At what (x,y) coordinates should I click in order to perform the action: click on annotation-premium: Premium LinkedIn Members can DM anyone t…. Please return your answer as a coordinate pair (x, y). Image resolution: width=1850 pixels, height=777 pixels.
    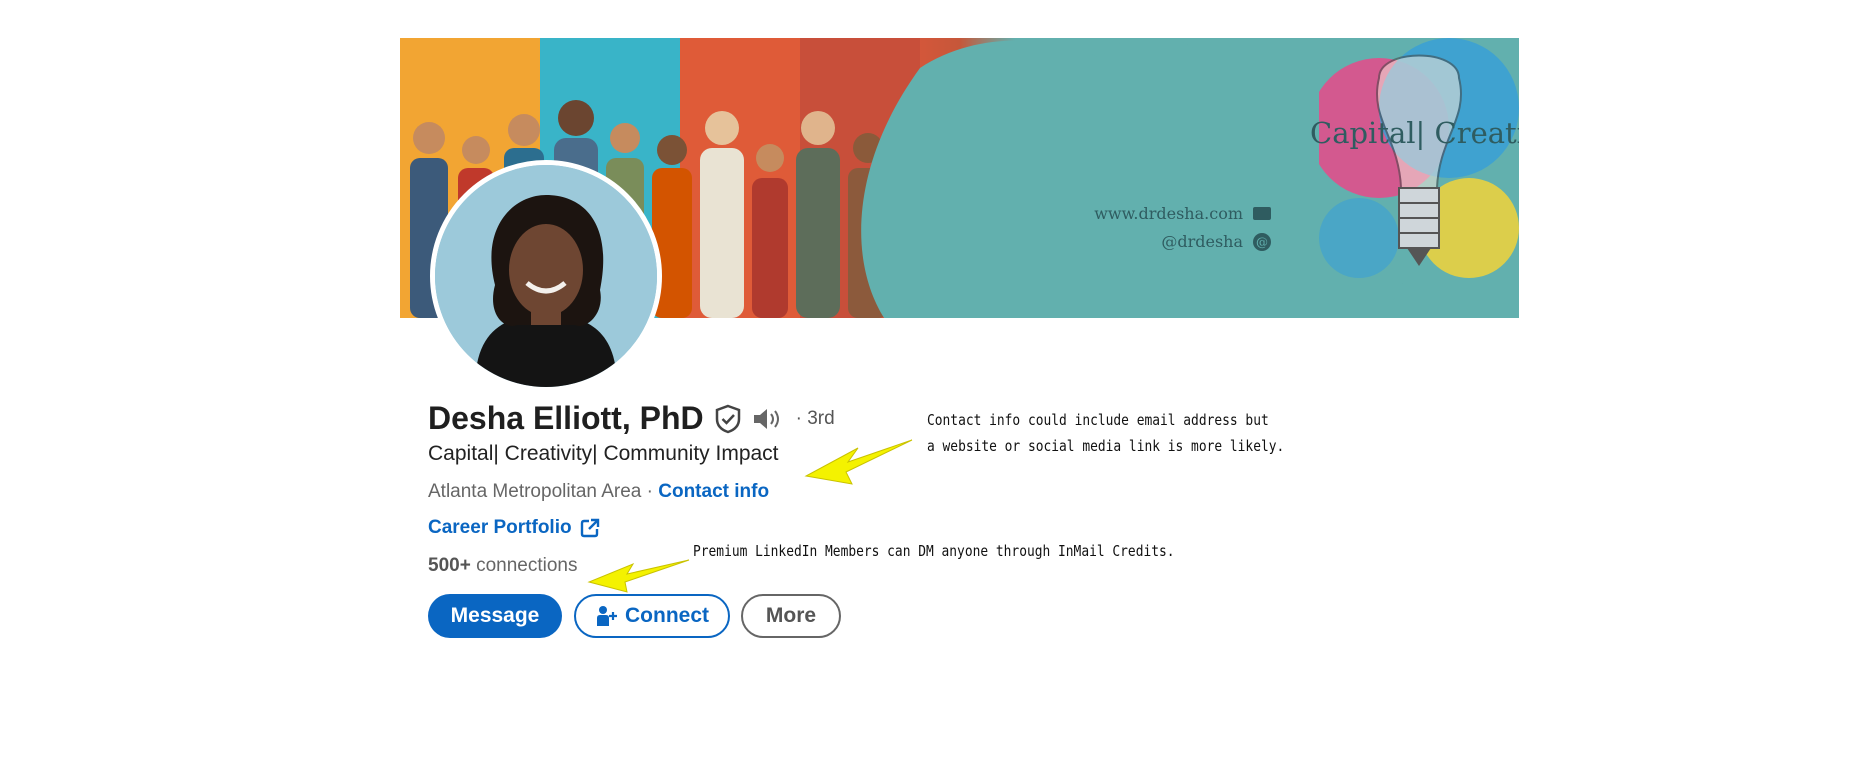
    Looking at the image, I should click on (934, 551).